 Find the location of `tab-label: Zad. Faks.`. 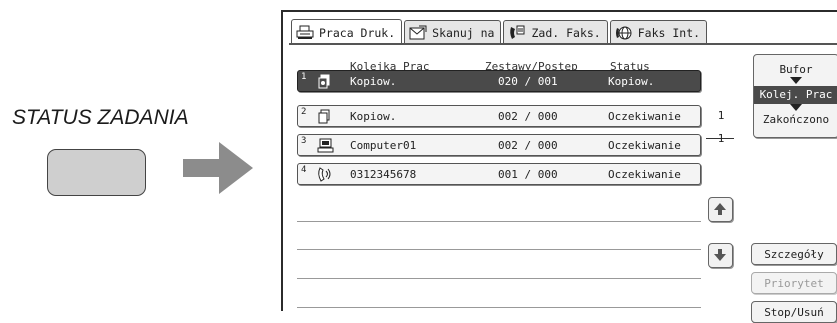

tab-label: Zad. Faks. is located at coordinates (566, 32).